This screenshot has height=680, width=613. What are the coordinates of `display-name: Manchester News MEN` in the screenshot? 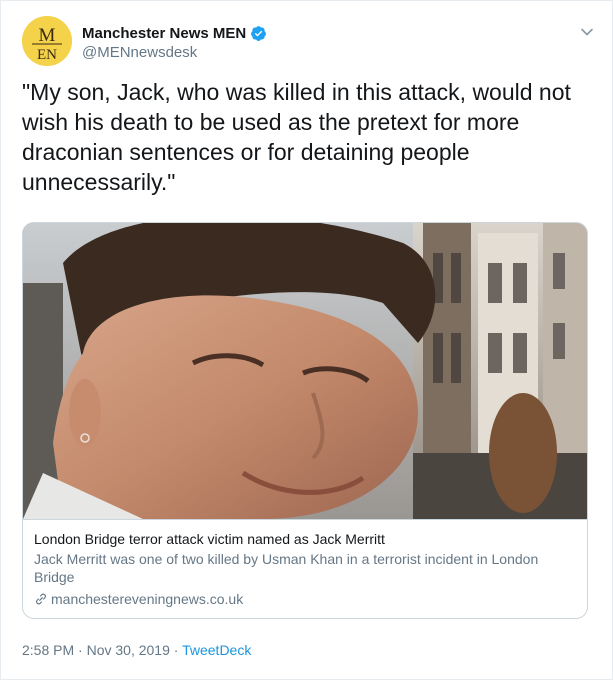 It's located at (164, 33).